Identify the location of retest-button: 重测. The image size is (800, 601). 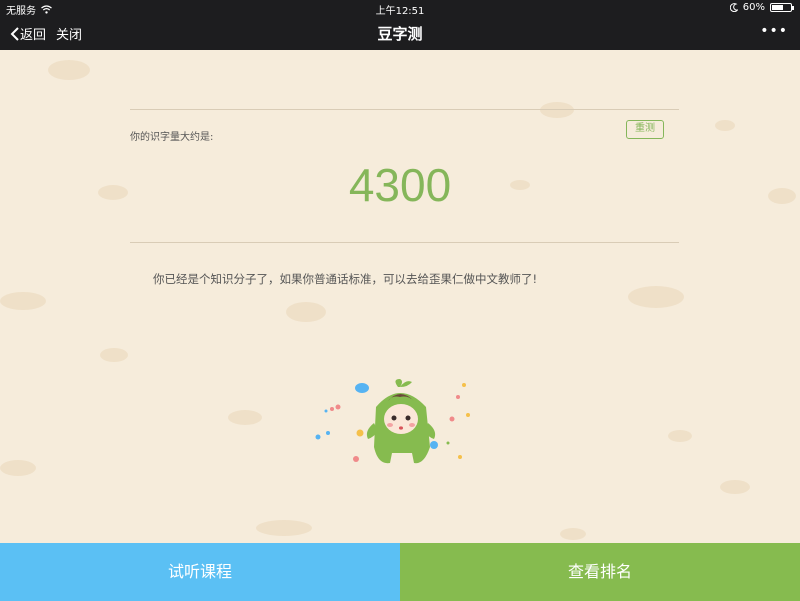
(645, 129).